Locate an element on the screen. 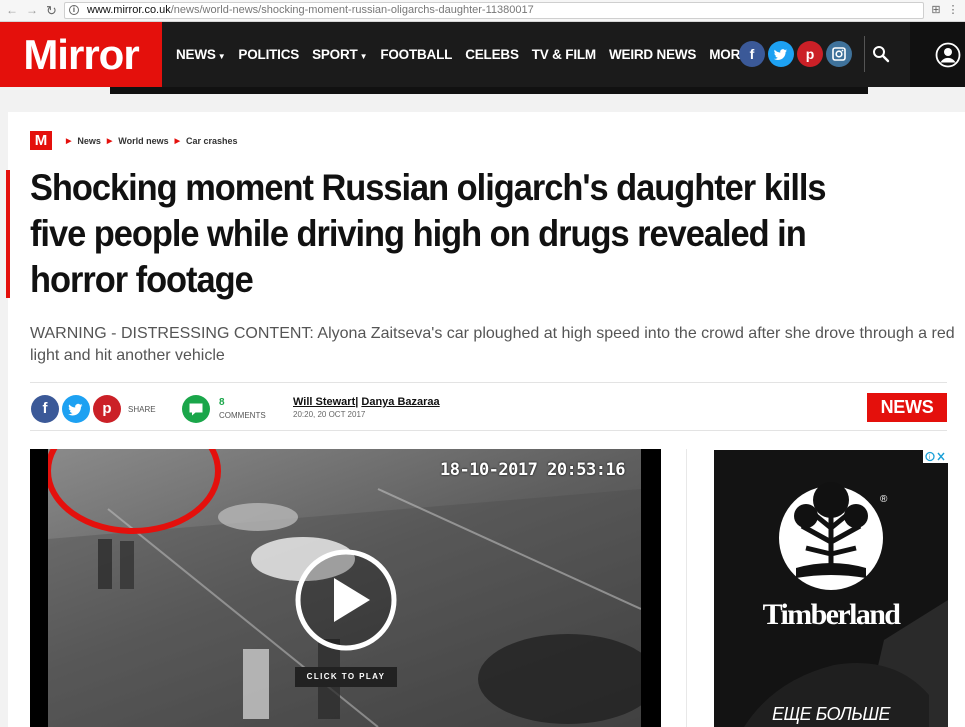 The image size is (965, 727). menu-icon: ⋮ is located at coordinates (953, 10).